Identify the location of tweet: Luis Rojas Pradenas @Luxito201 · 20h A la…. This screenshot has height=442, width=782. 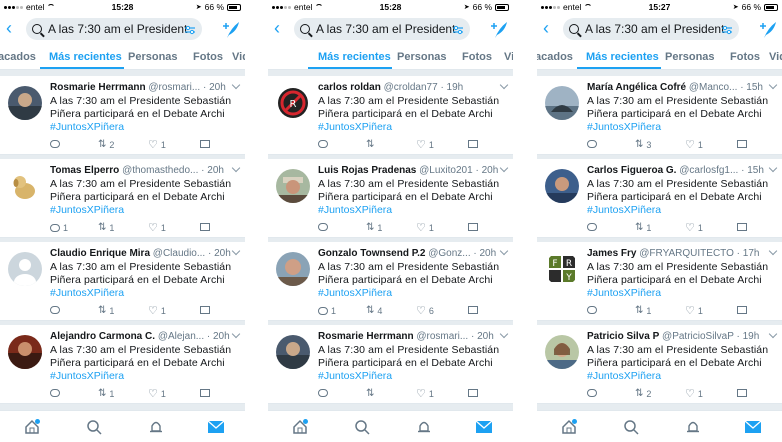
(390, 198).